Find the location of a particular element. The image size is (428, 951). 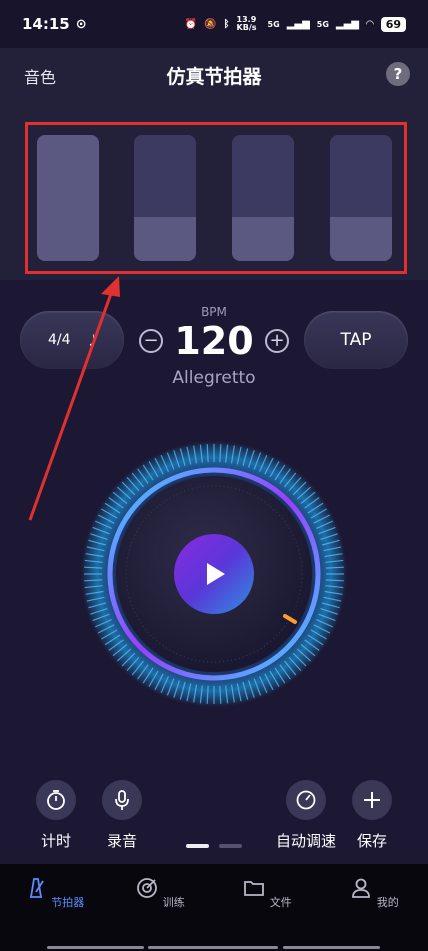

record-tool: 录音 is located at coordinates (122, 815).